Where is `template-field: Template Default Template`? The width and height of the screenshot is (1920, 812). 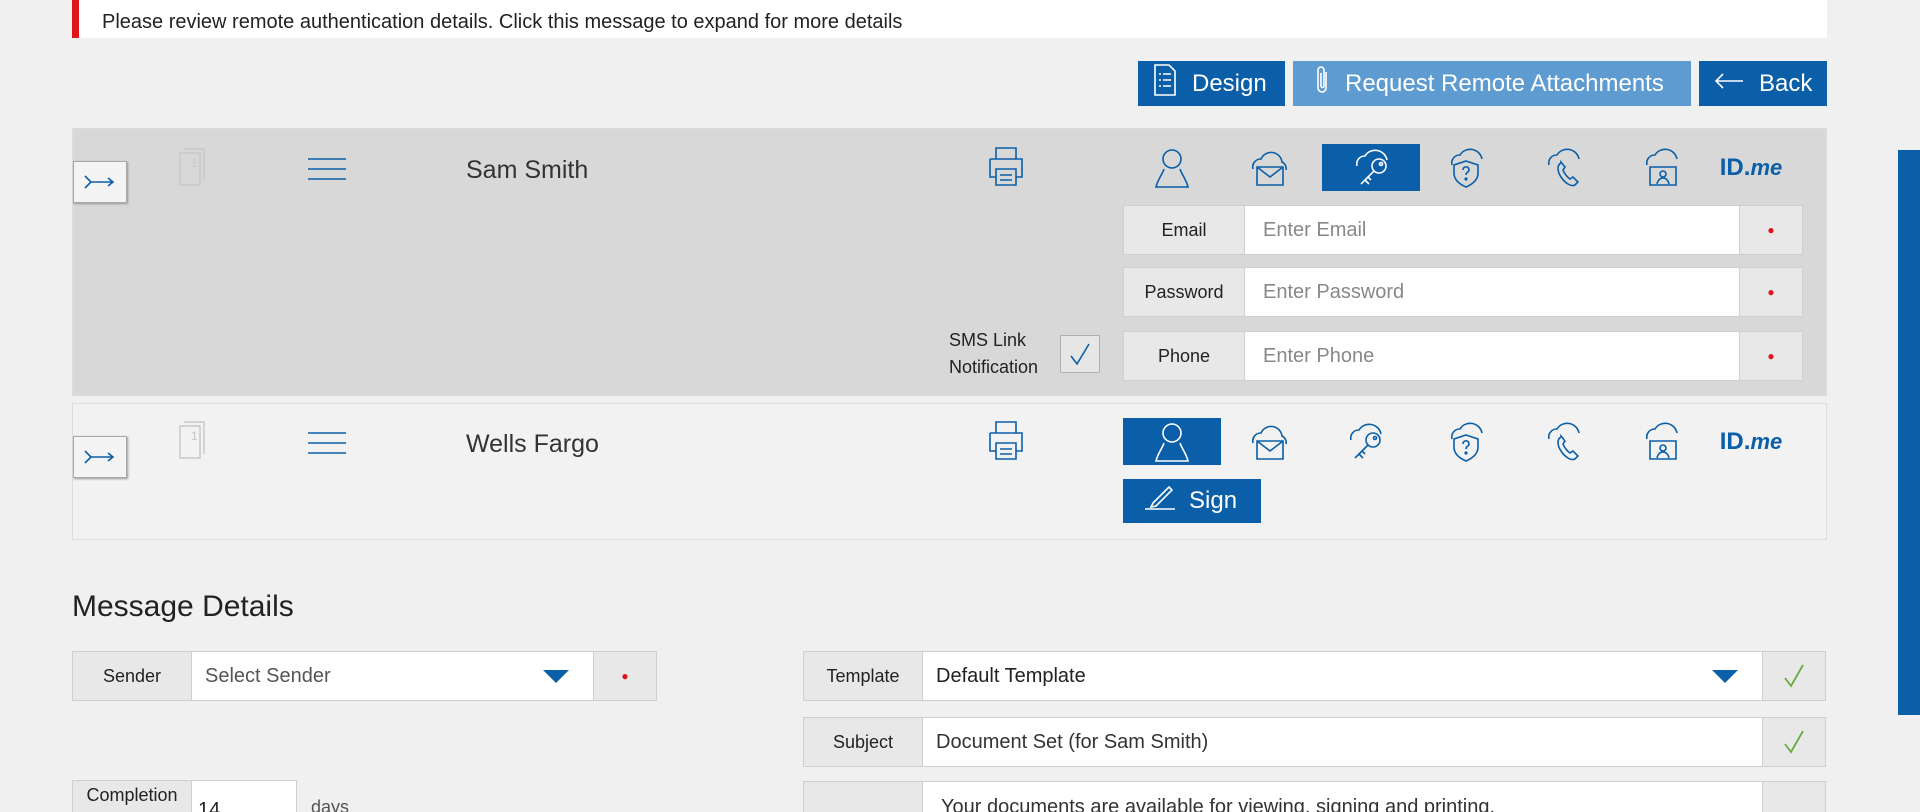
template-field: Template Default Template is located at coordinates (1314, 676).